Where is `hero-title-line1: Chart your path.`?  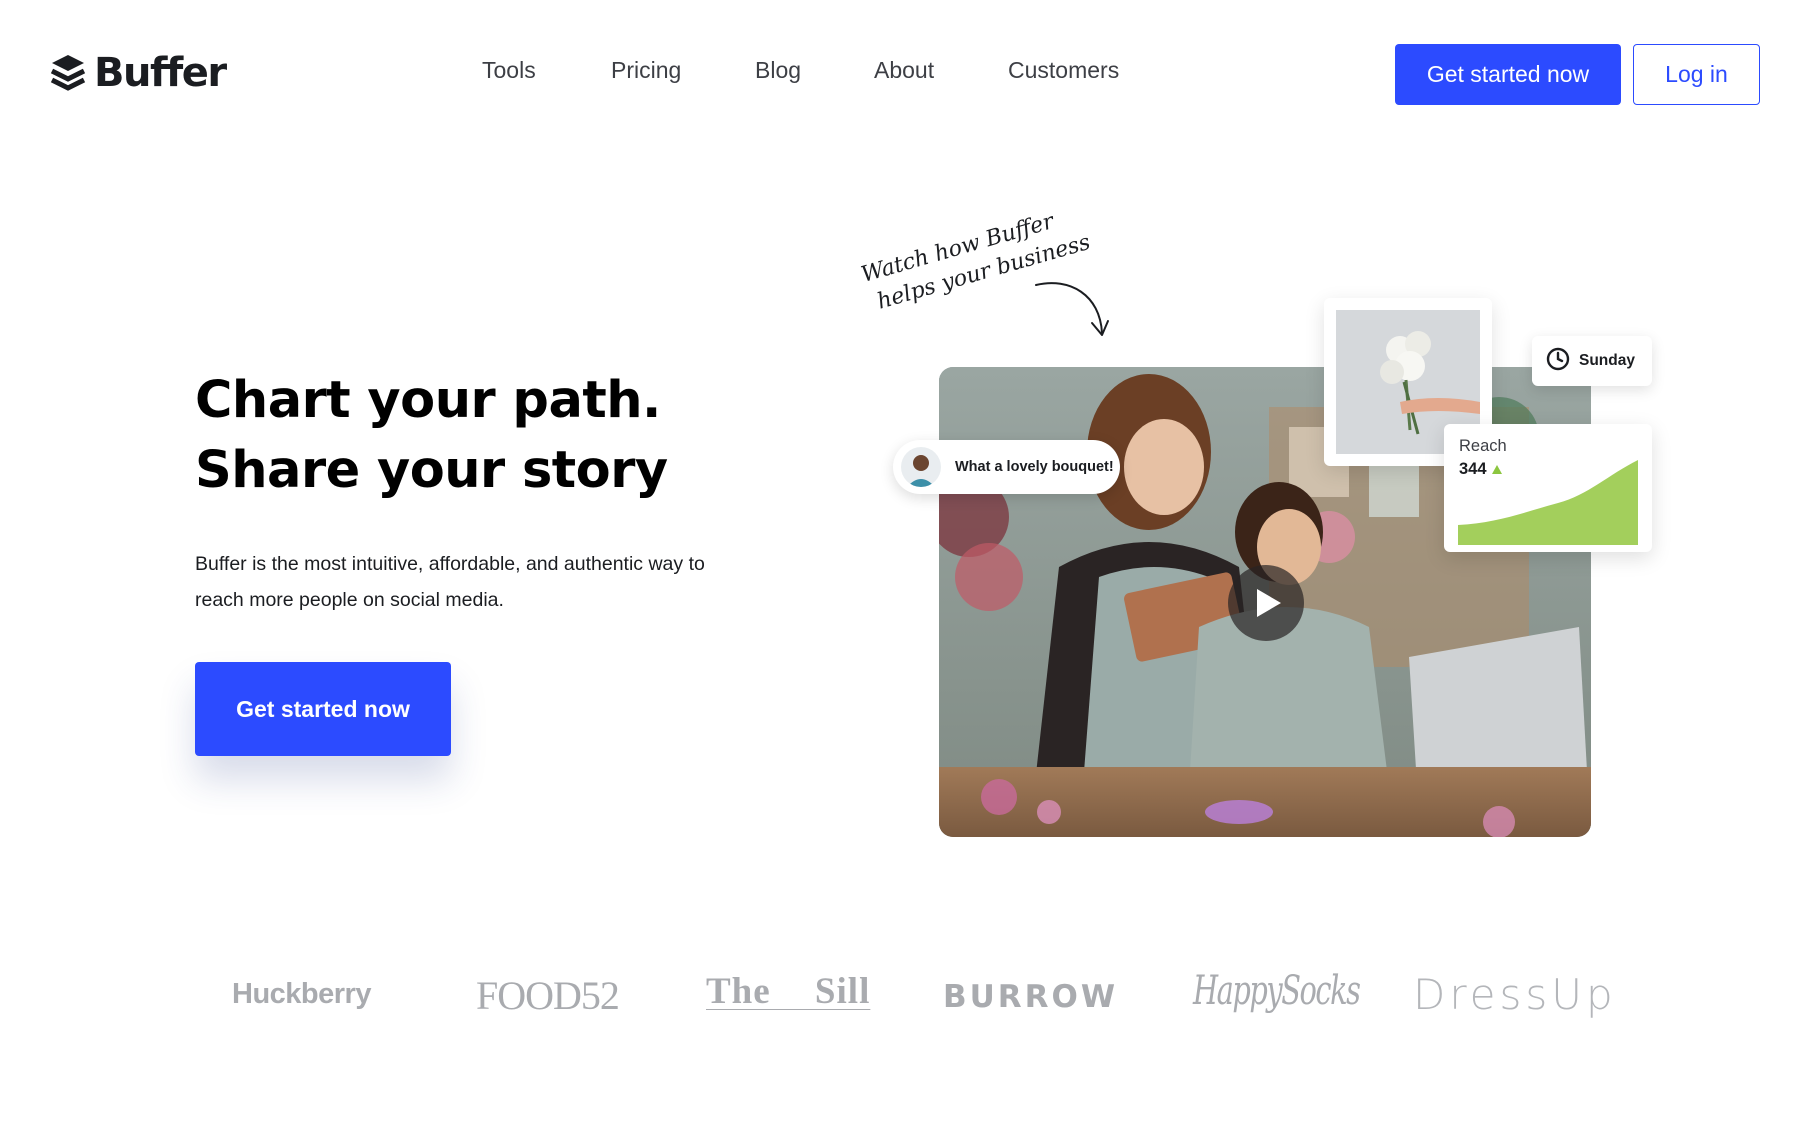 hero-title-line1: Chart your path. is located at coordinates (428, 400).